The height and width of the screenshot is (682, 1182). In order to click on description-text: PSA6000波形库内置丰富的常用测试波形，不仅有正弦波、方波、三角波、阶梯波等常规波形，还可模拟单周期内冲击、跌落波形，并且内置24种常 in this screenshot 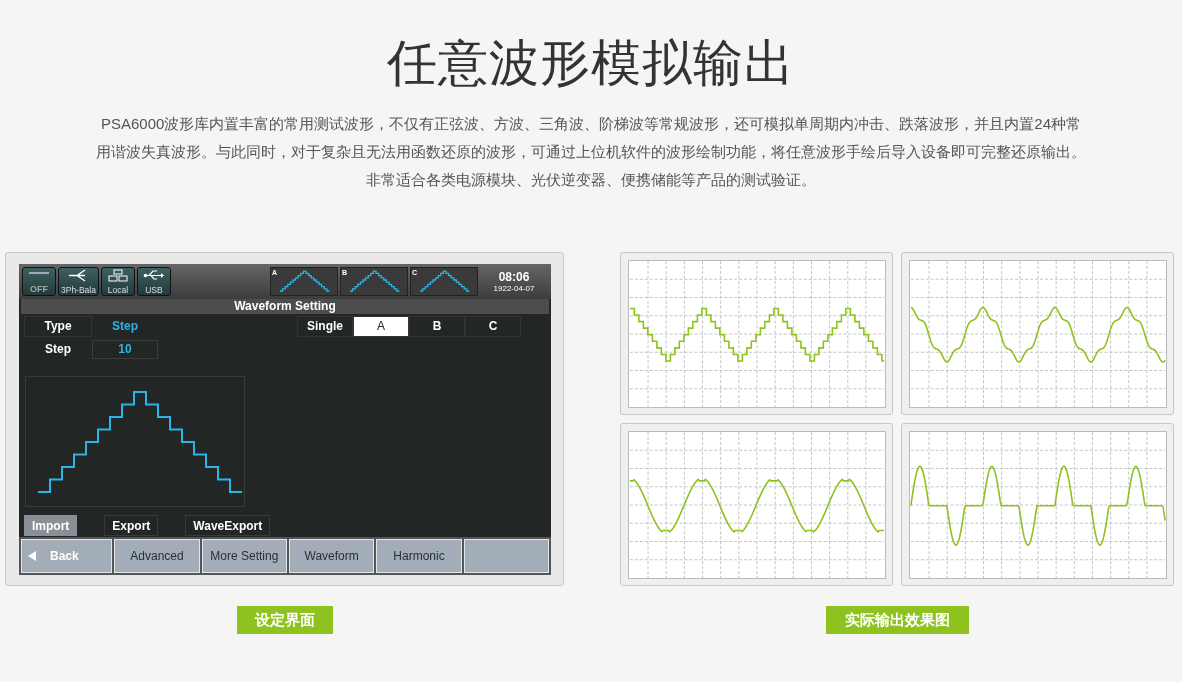, I will do `click(591, 124)`.